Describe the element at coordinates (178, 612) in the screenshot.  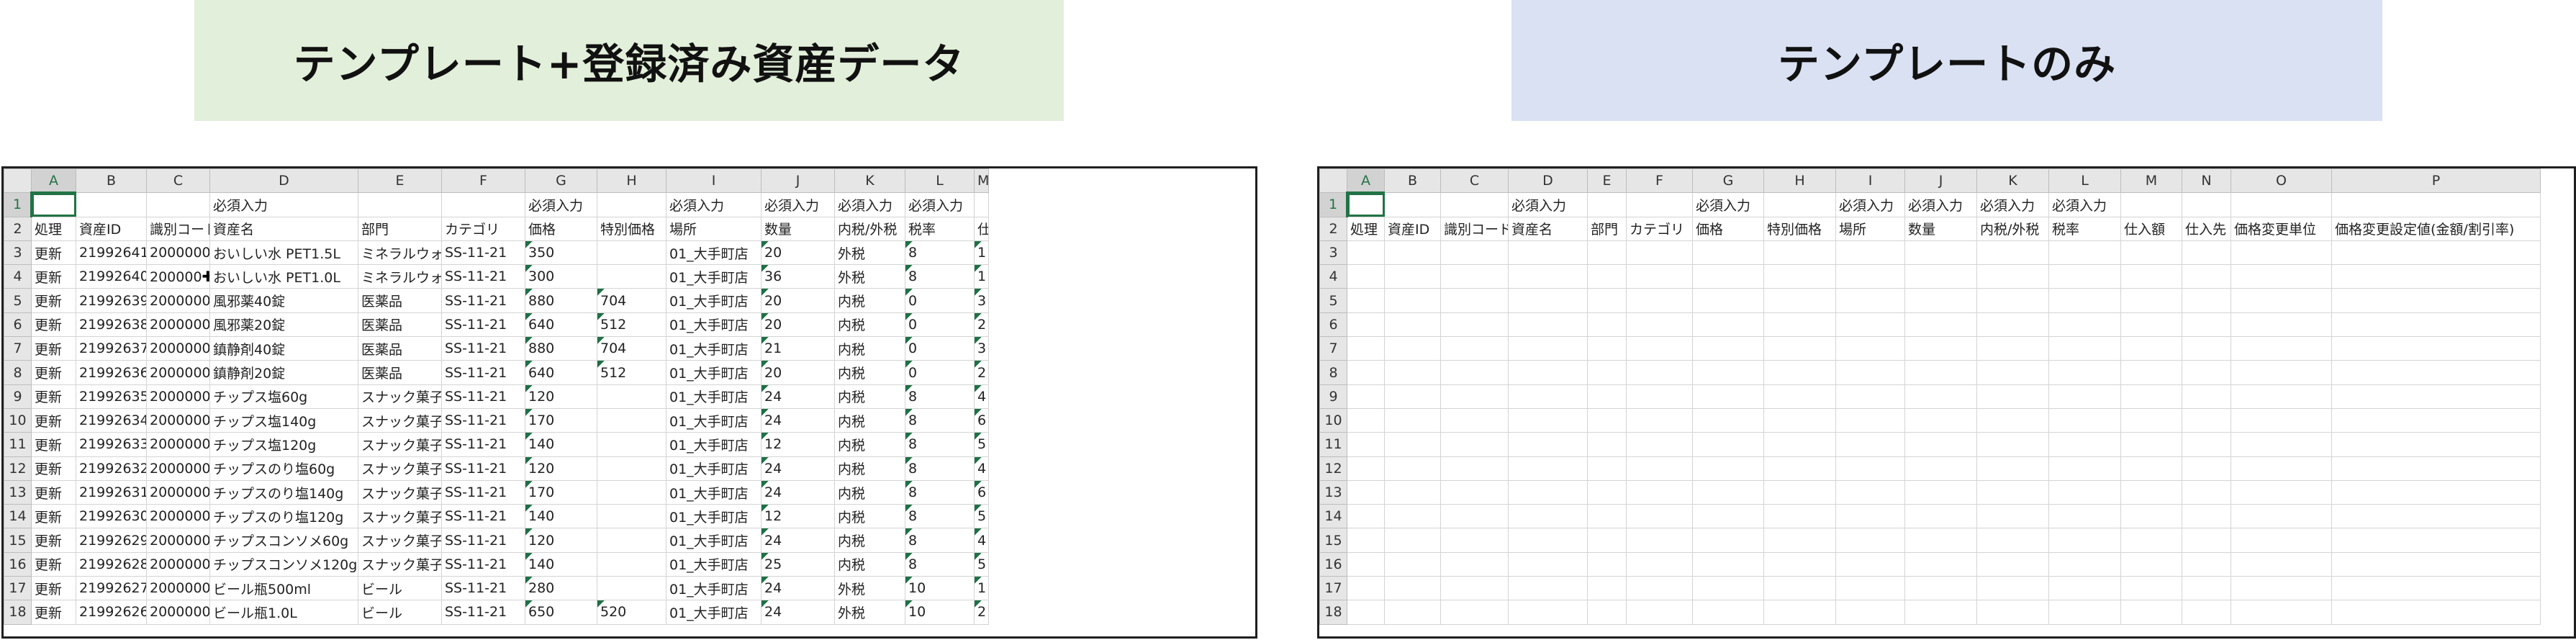
I see `data-cell: 2000000357857` at that location.